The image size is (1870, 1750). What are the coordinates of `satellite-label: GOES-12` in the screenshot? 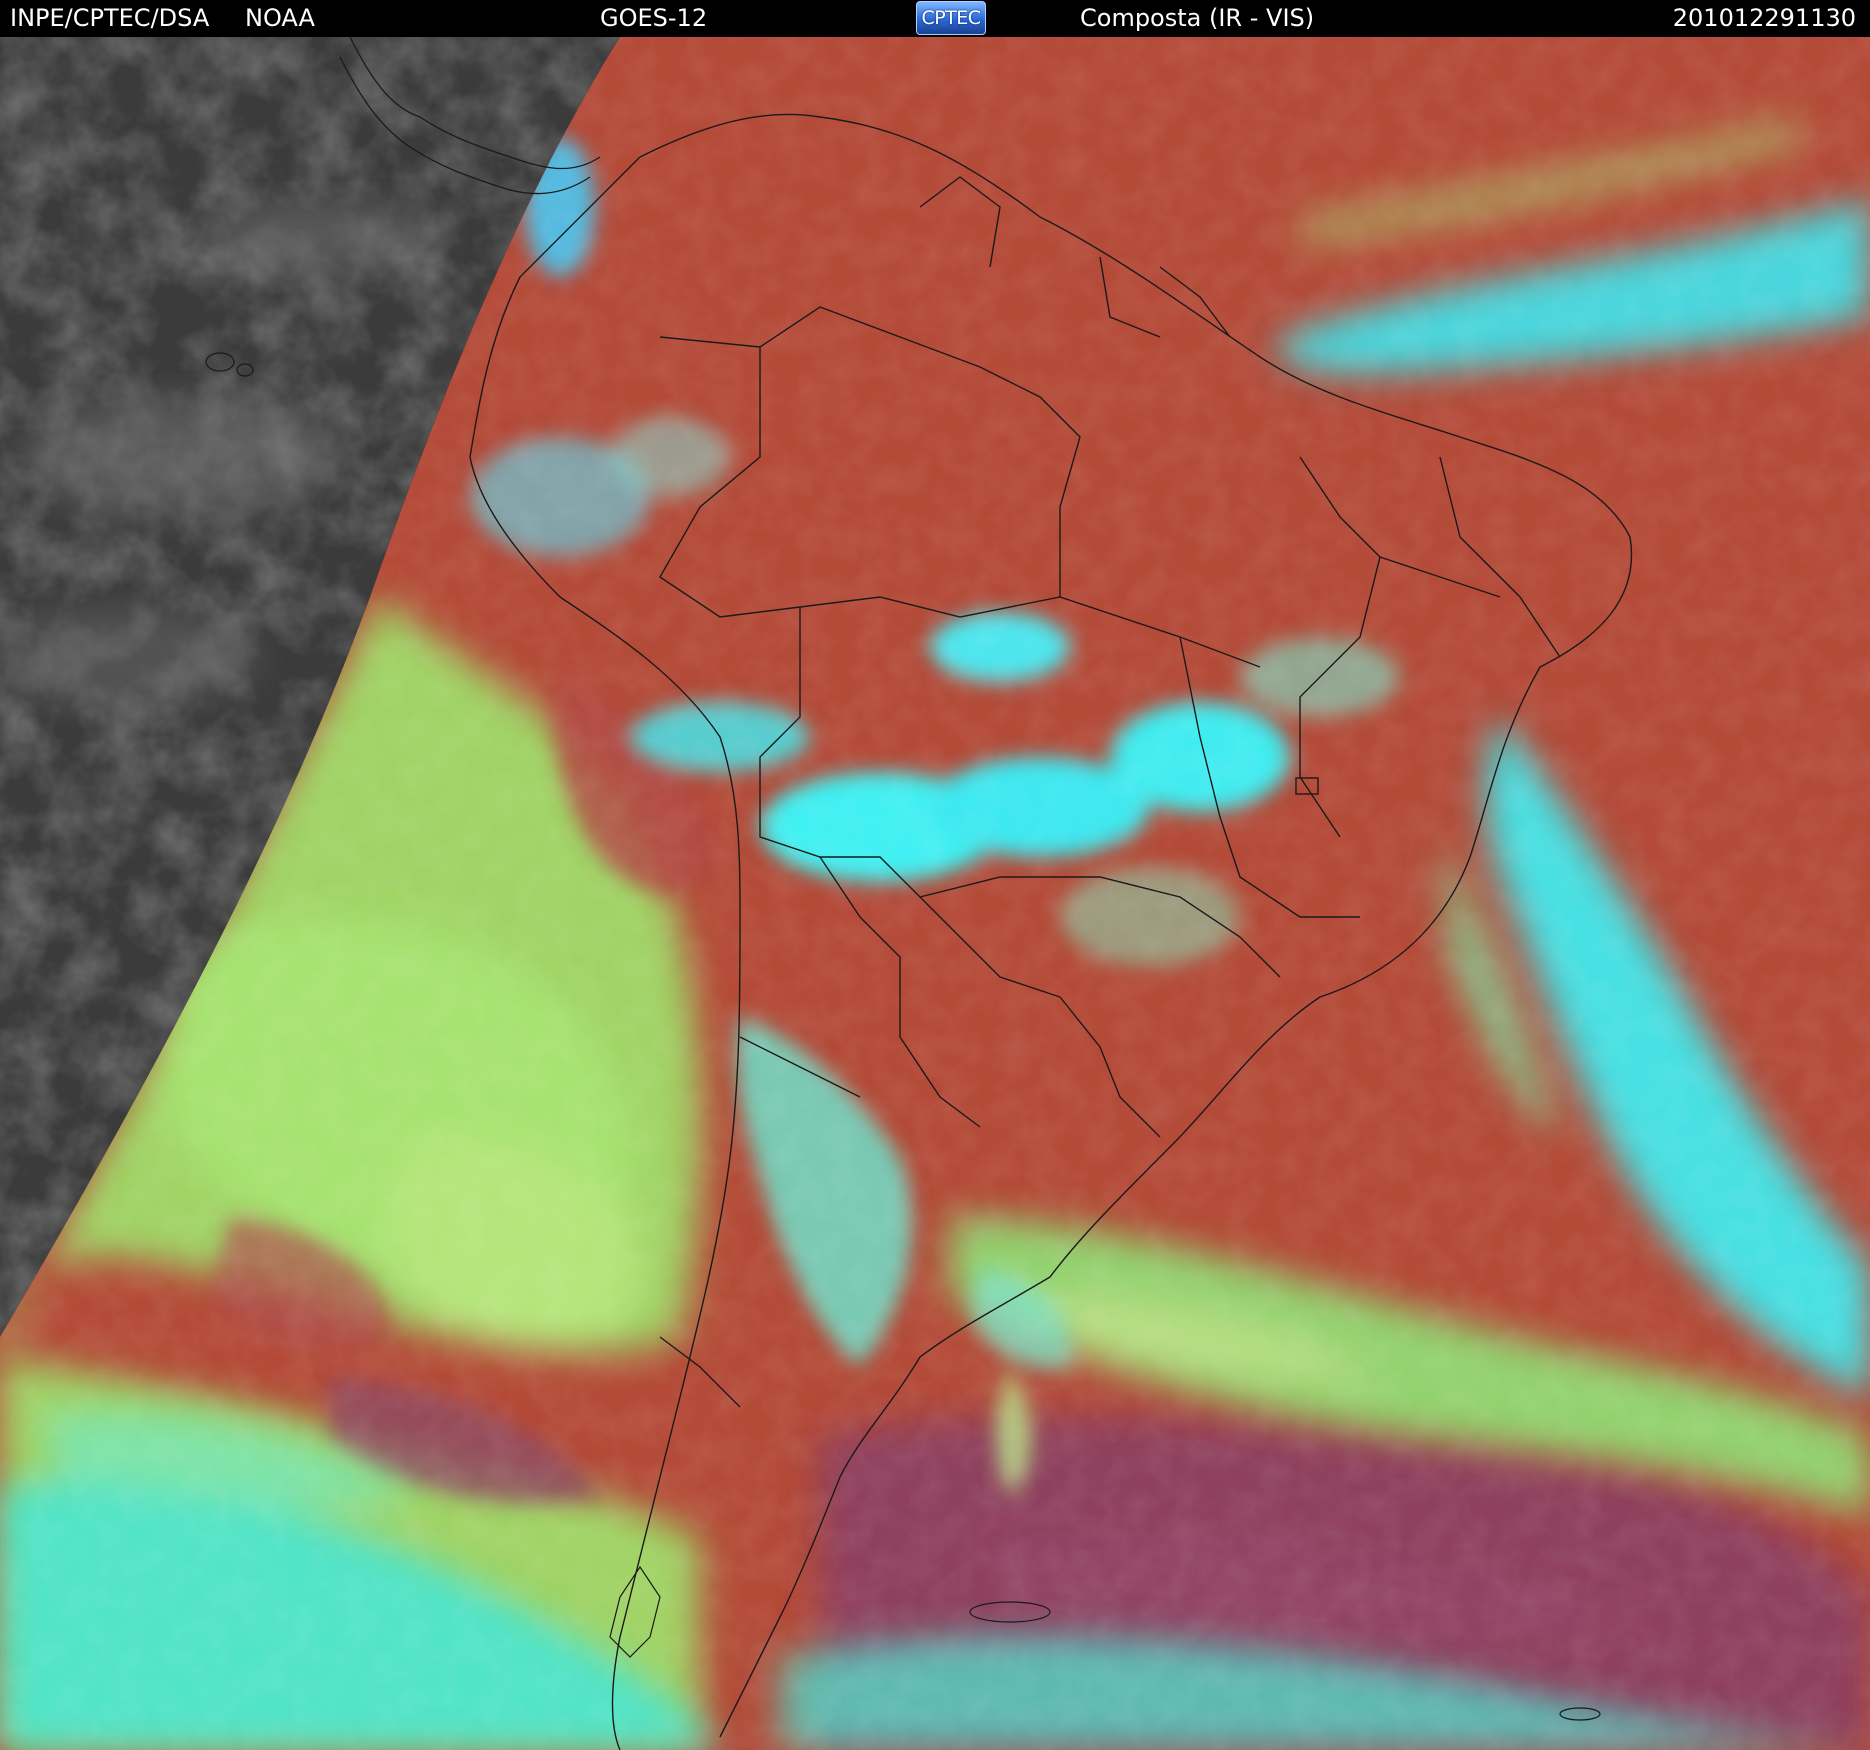 It's located at (654, 18).